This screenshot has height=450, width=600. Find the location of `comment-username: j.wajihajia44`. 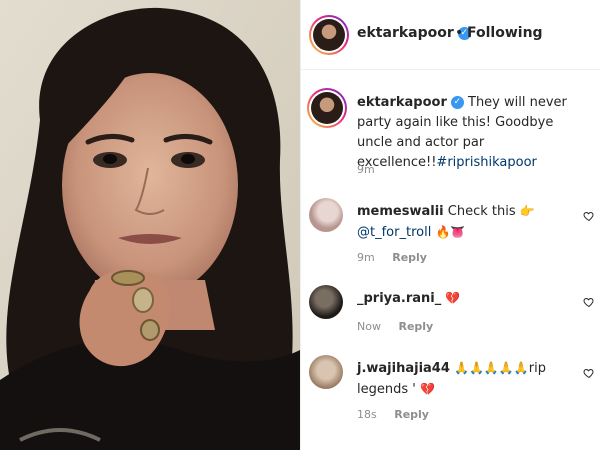

comment-username: j.wajihajia44 is located at coordinates (403, 368).